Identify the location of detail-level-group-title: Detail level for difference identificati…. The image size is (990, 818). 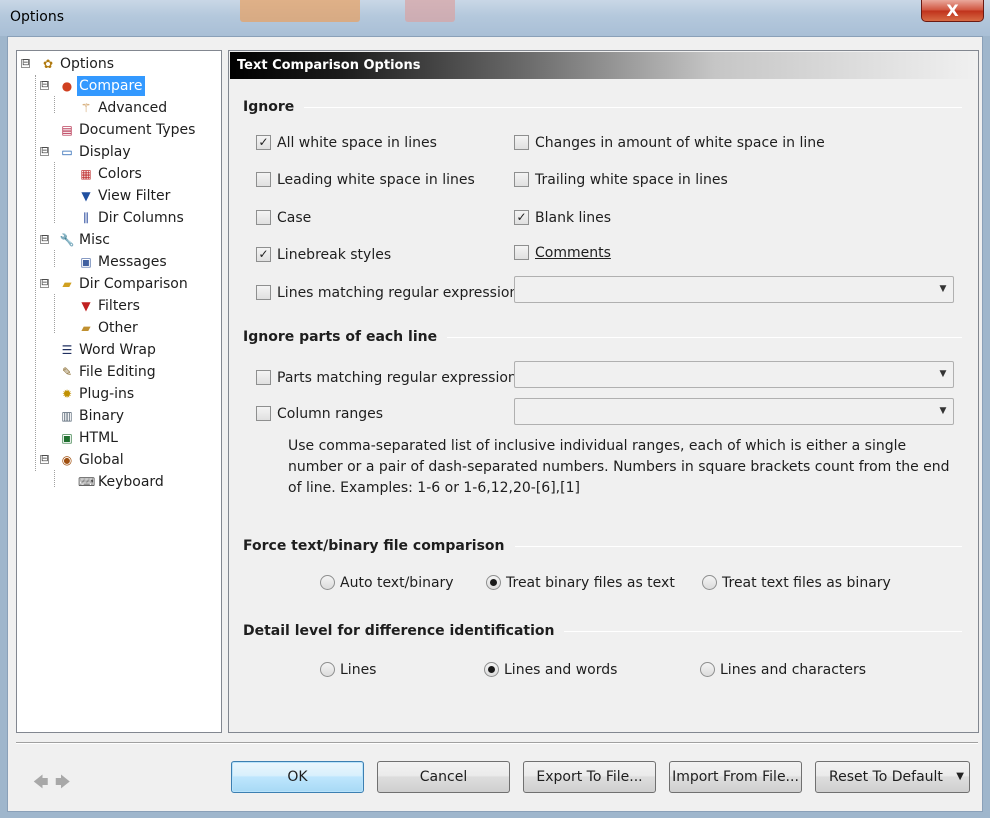
(404, 631).